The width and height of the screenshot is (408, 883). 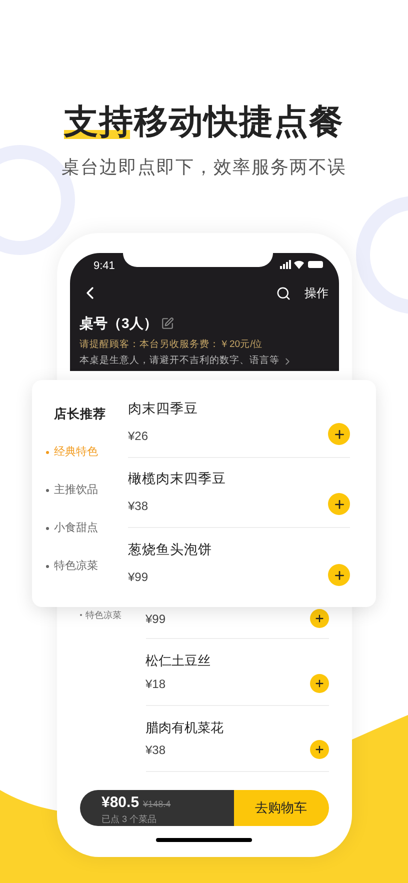 I want to click on category-tab: 特色凉菜, so click(x=76, y=566).